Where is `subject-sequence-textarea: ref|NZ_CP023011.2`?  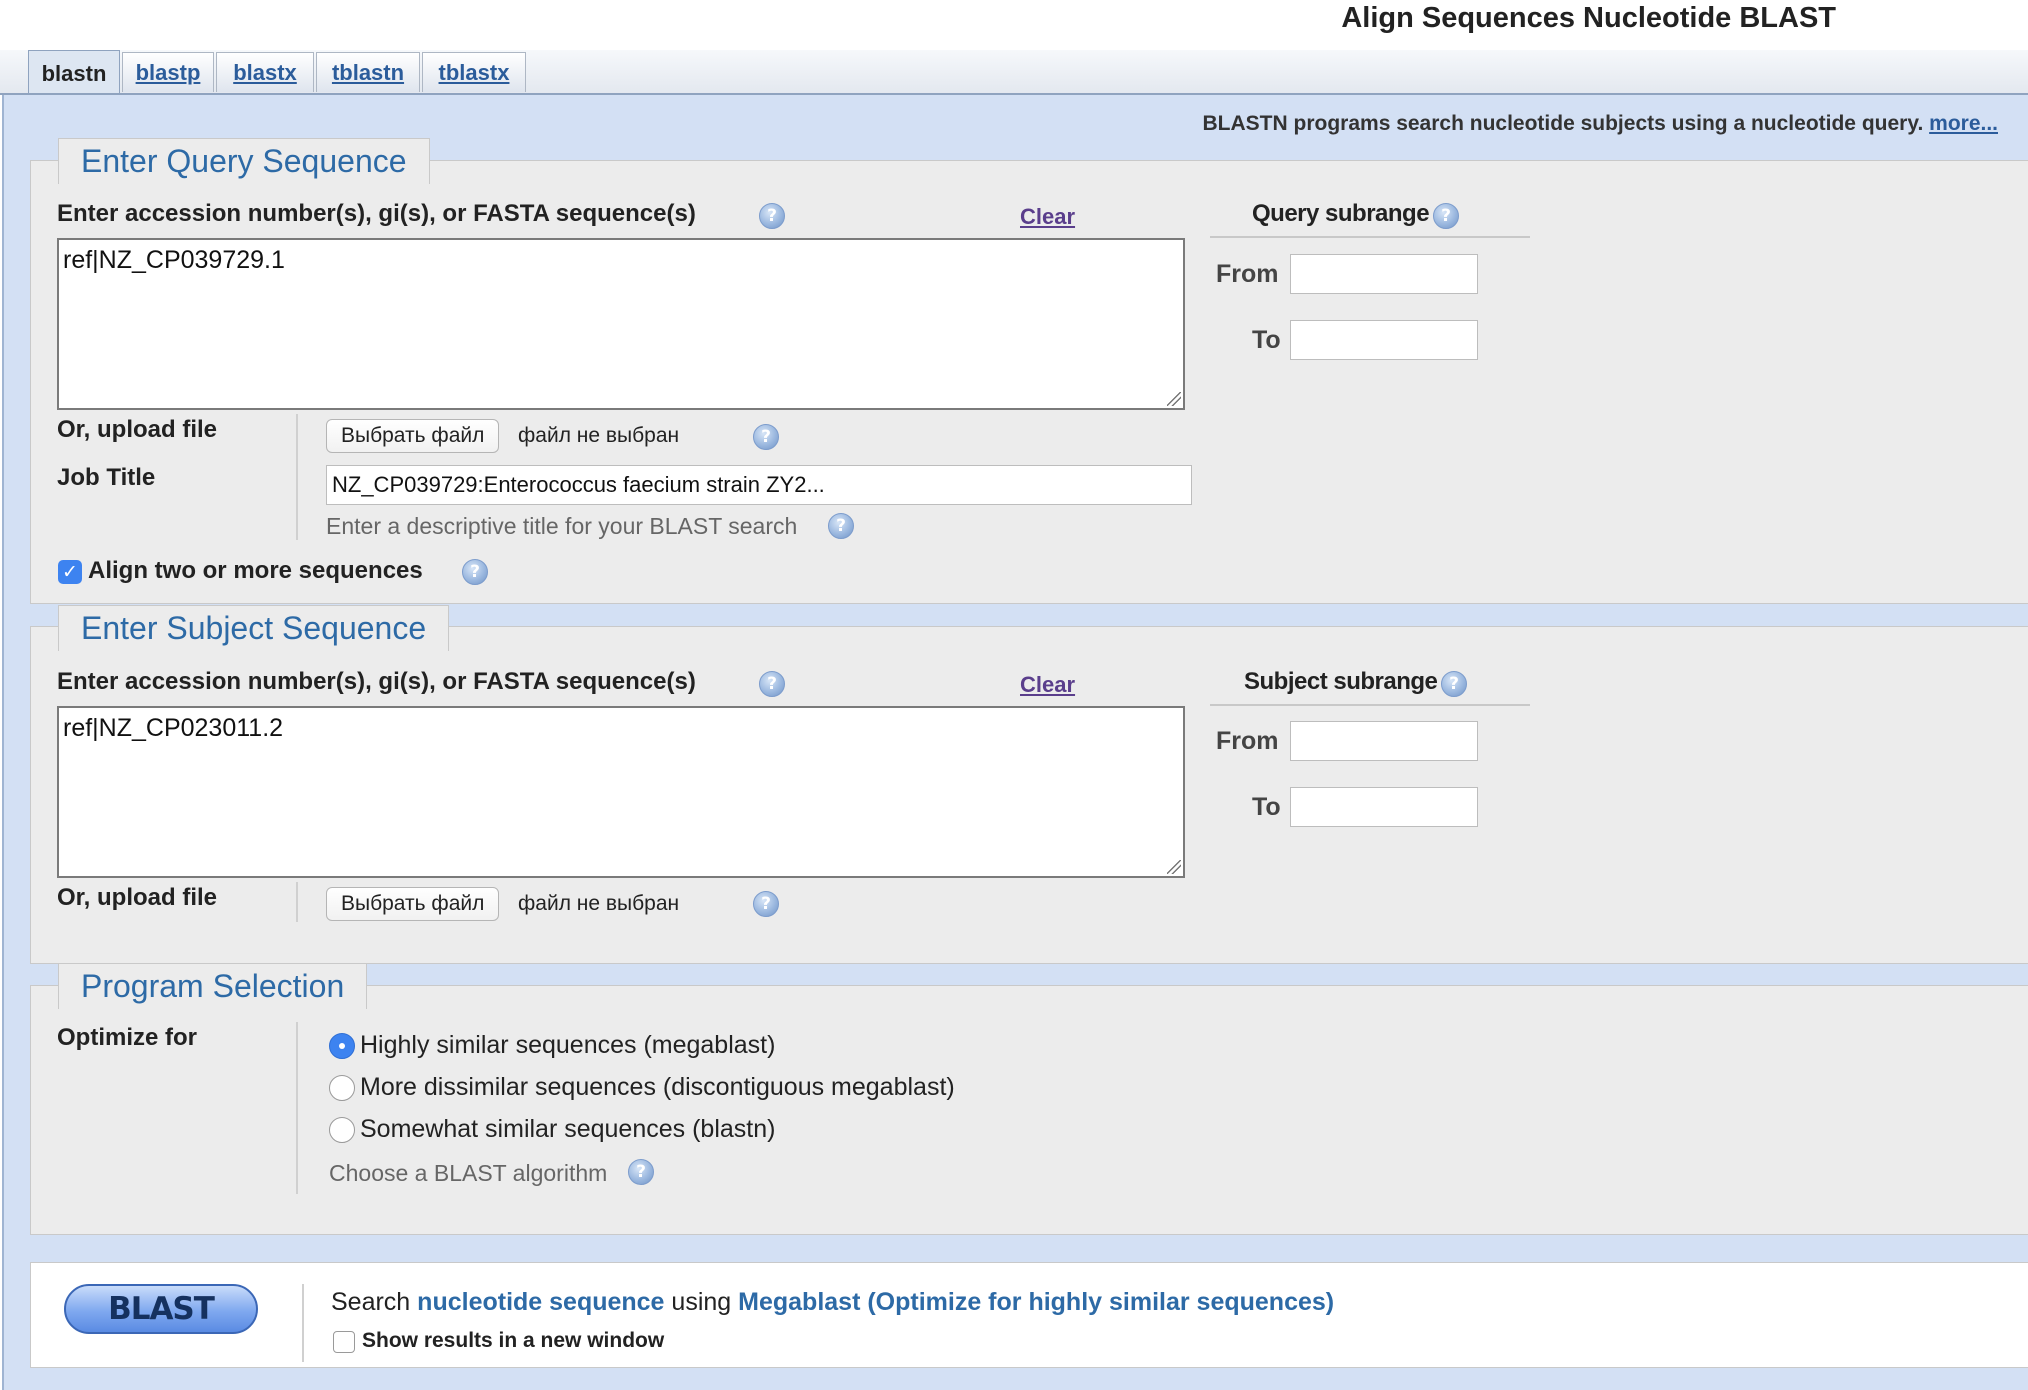 subject-sequence-textarea: ref|NZ_CP023011.2 is located at coordinates (621, 792).